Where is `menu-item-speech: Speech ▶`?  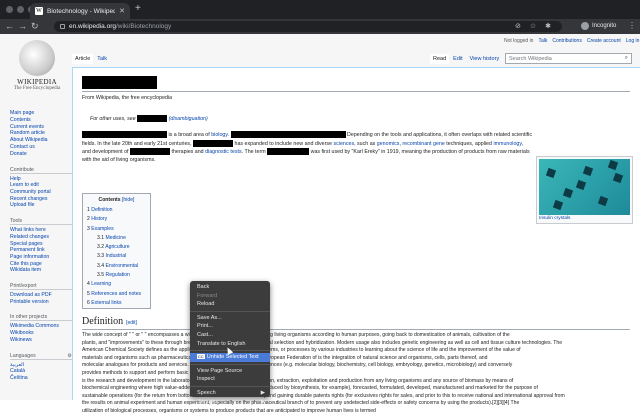 menu-item-speech: Speech ▶ is located at coordinates (230, 393).